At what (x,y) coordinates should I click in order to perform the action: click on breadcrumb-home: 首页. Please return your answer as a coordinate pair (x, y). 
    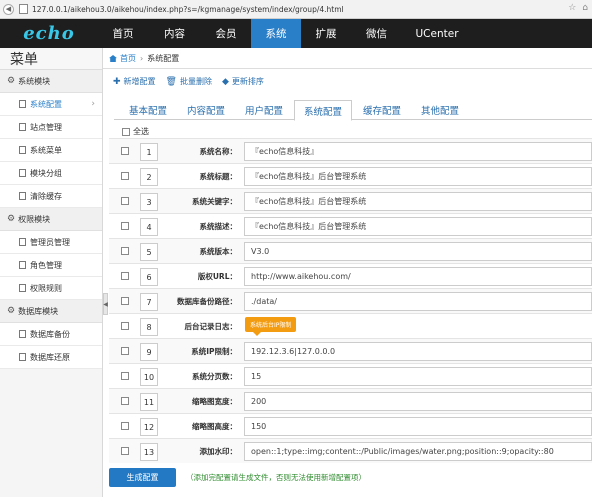
    Looking at the image, I should click on (122, 58).